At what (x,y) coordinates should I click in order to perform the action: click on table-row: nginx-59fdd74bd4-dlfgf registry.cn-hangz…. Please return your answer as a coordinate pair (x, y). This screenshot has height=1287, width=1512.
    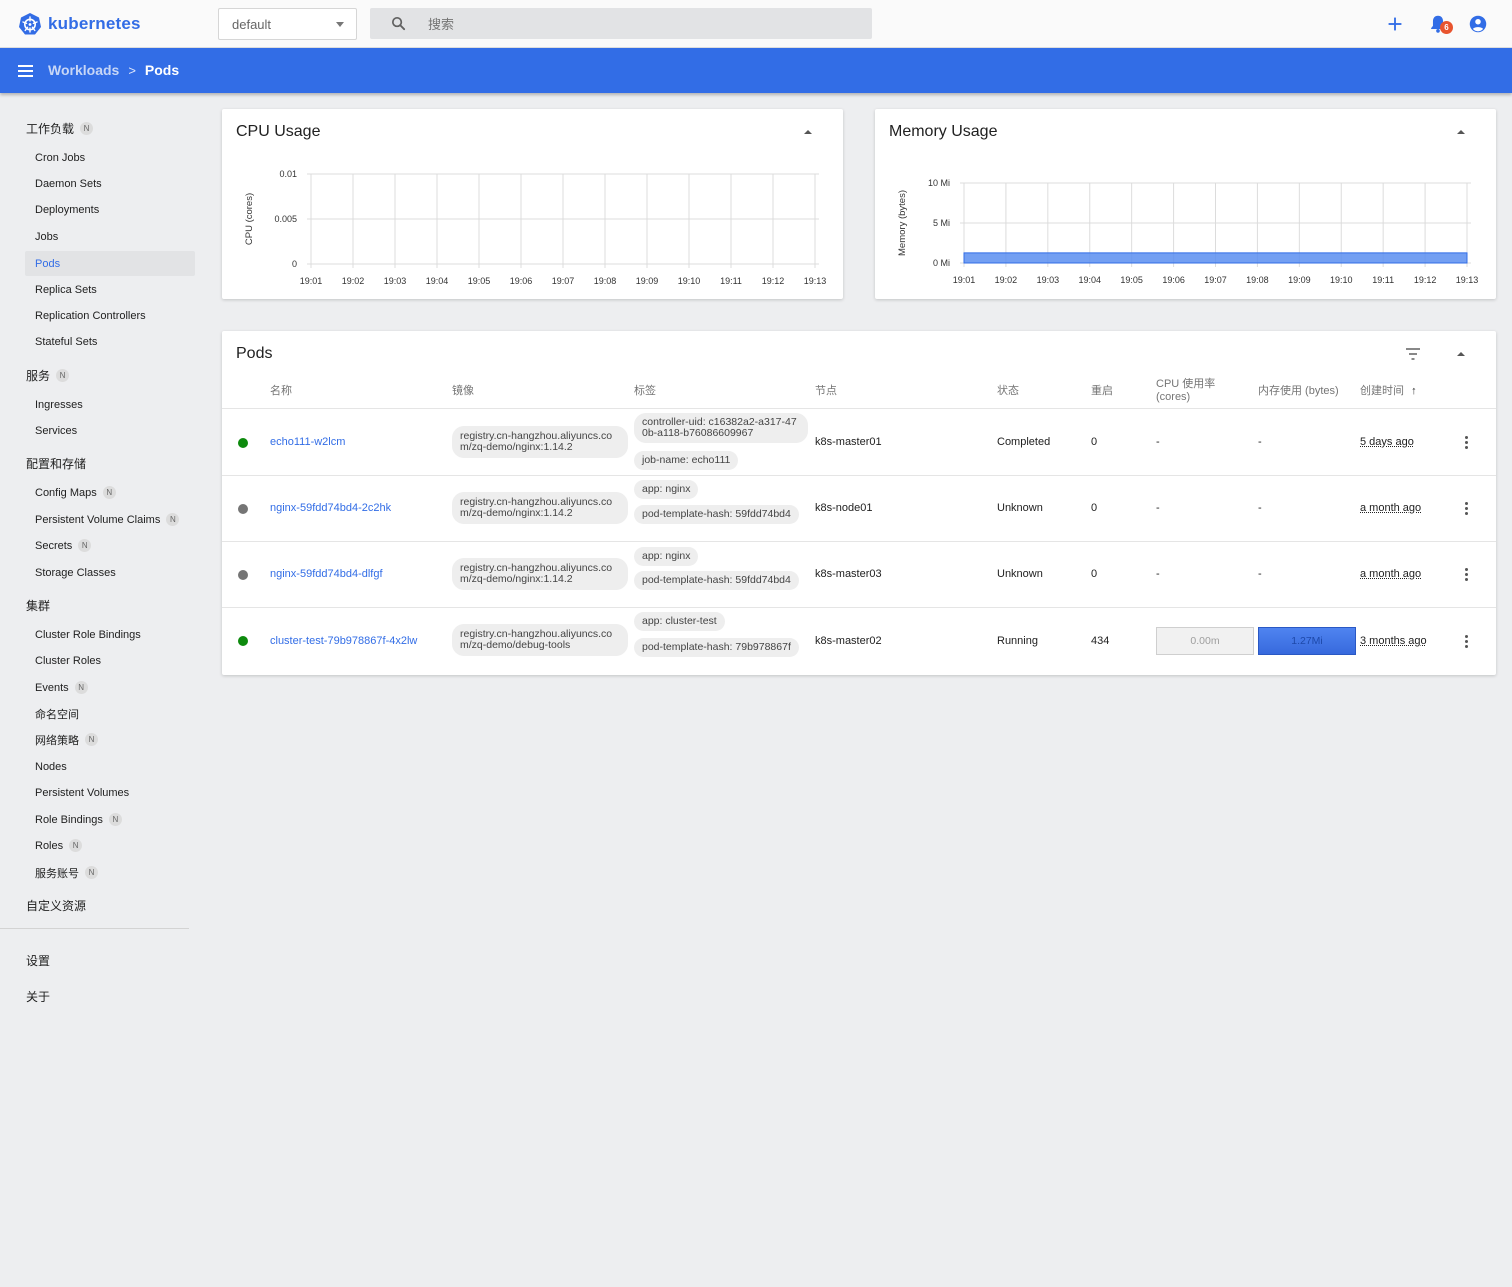
    Looking at the image, I should click on (859, 574).